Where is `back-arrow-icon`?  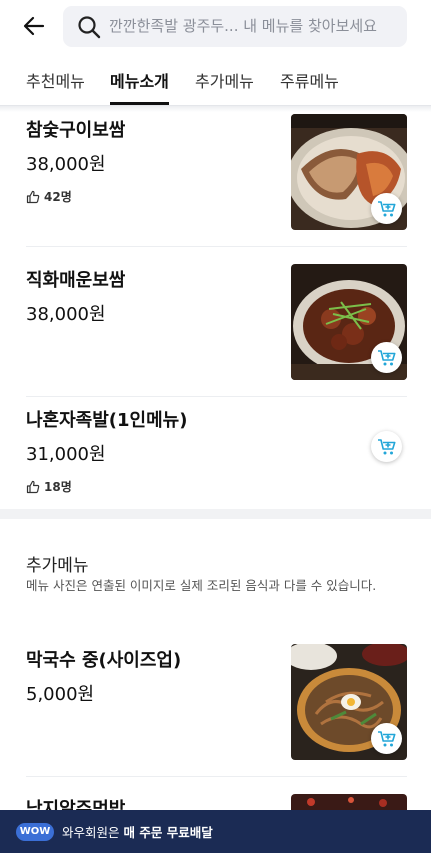
back-arrow-icon is located at coordinates (34, 26).